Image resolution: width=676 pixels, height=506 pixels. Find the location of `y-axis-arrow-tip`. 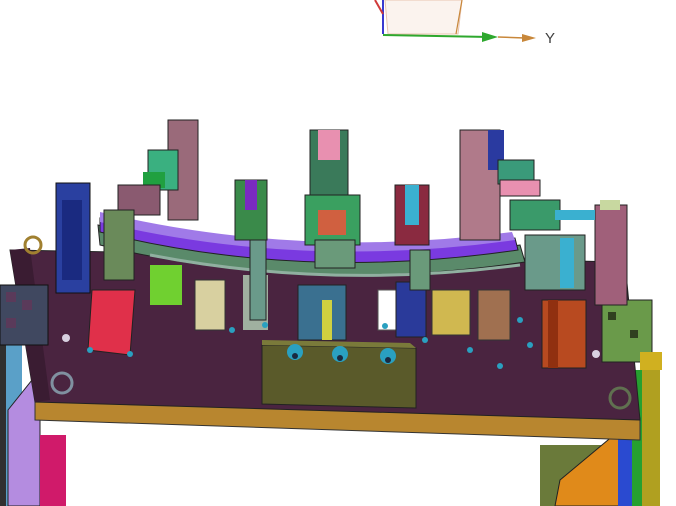

y-axis-arrow-tip is located at coordinates (529, 38).